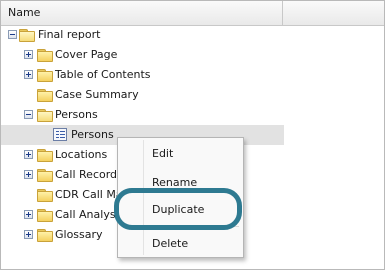 This screenshot has height=270, width=385. What do you see at coordinates (69, 34) in the screenshot?
I see `tree-label: Final report` at bounding box center [69, 34].